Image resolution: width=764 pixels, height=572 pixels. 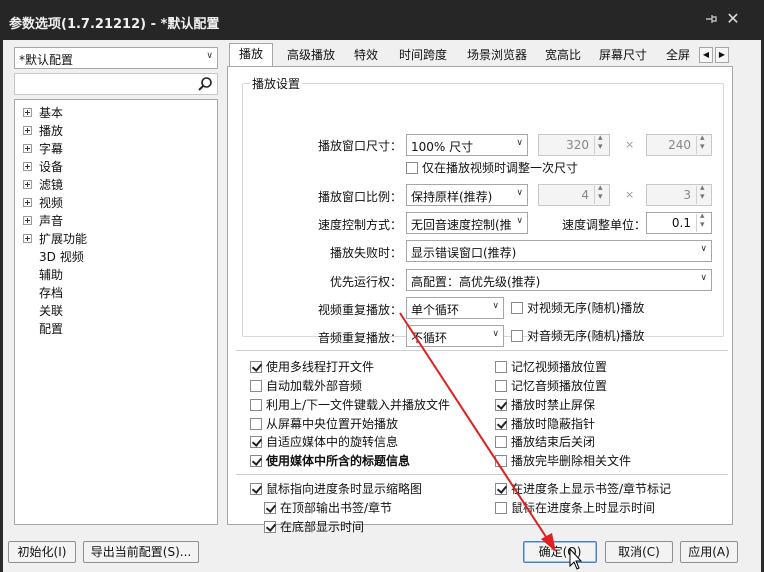 I want to click on speed-mode-select: 无回音速度控制(推 ∨, so click(x=467, y=223).